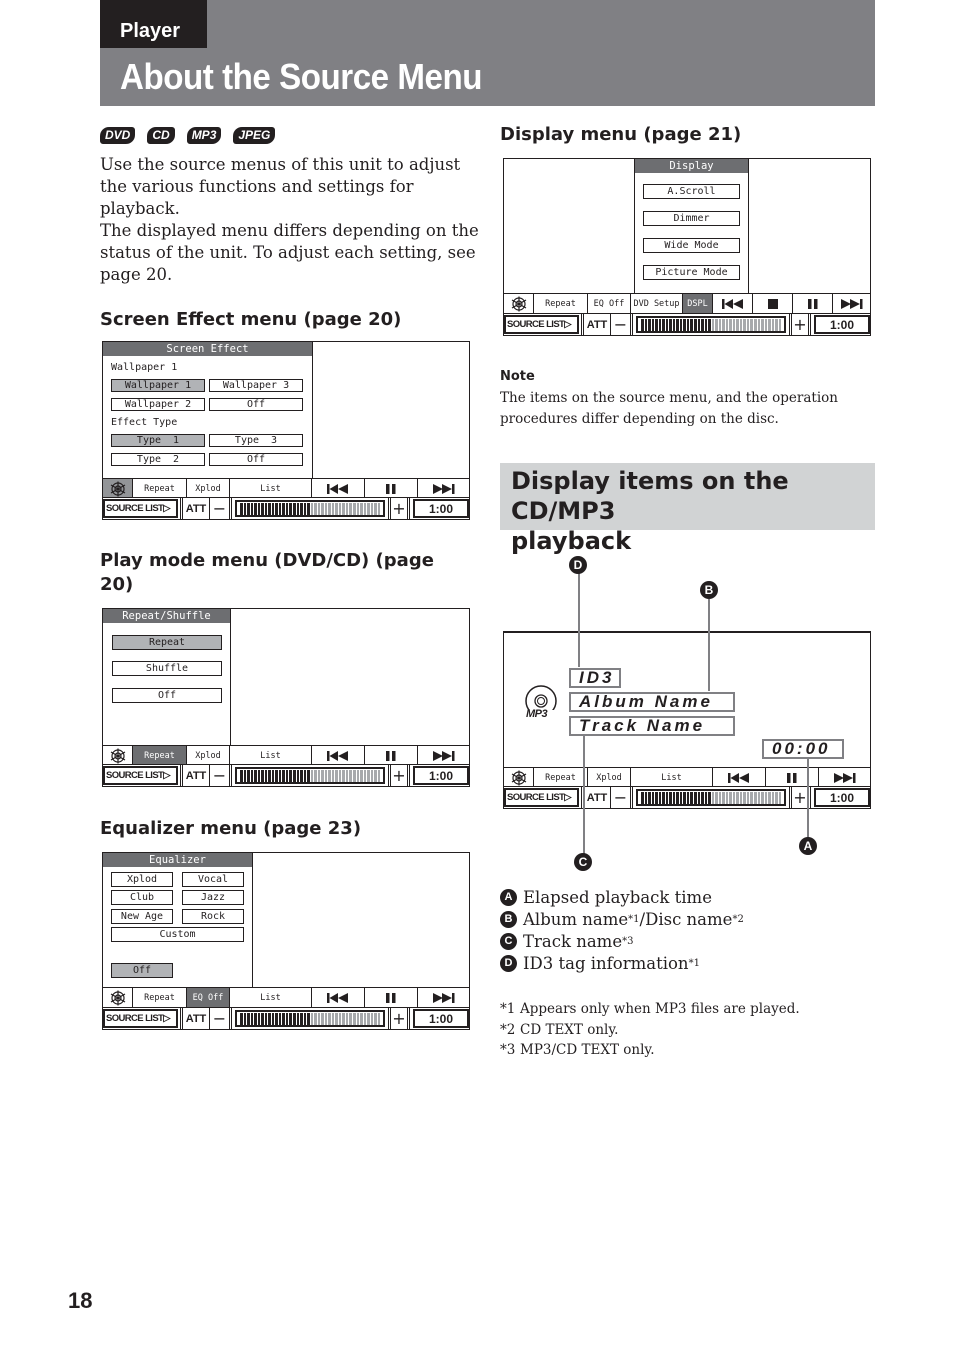 The width and height of the screenshot is (954, 1348). Describe the element at coordinates (508, 919) in the screenshot. I see `legend-key: B` at that location.